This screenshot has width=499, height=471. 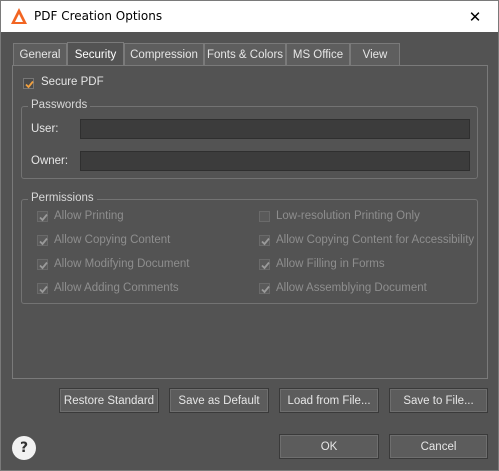 I want to click on allow-assembling-checkbox, so click(x=264, y=288).